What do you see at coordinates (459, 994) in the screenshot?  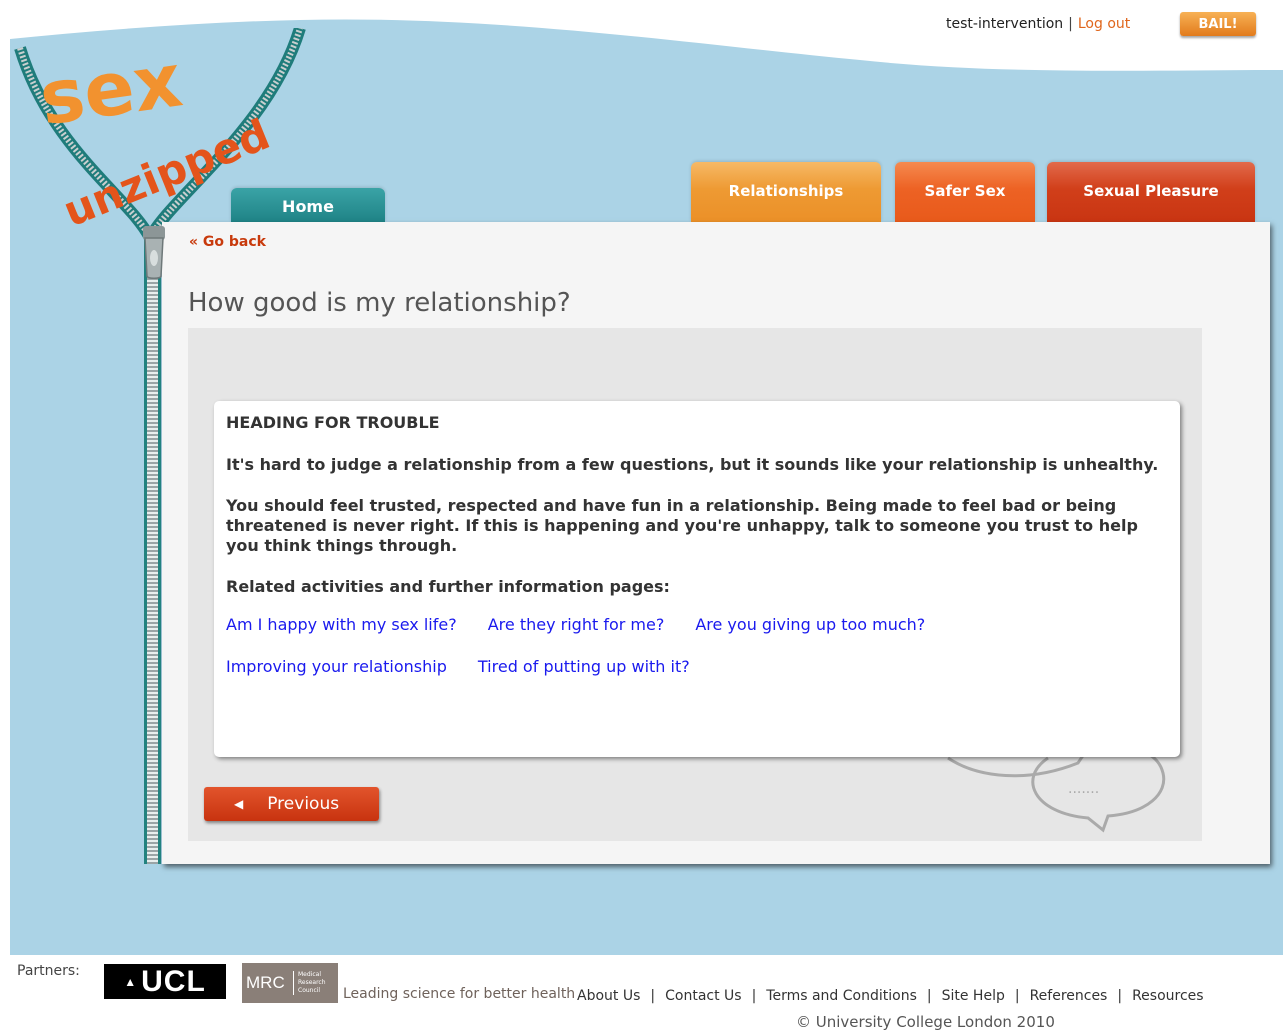 I see `mrc-tagline: Leading science for better health` at bounding box center [459, 994].